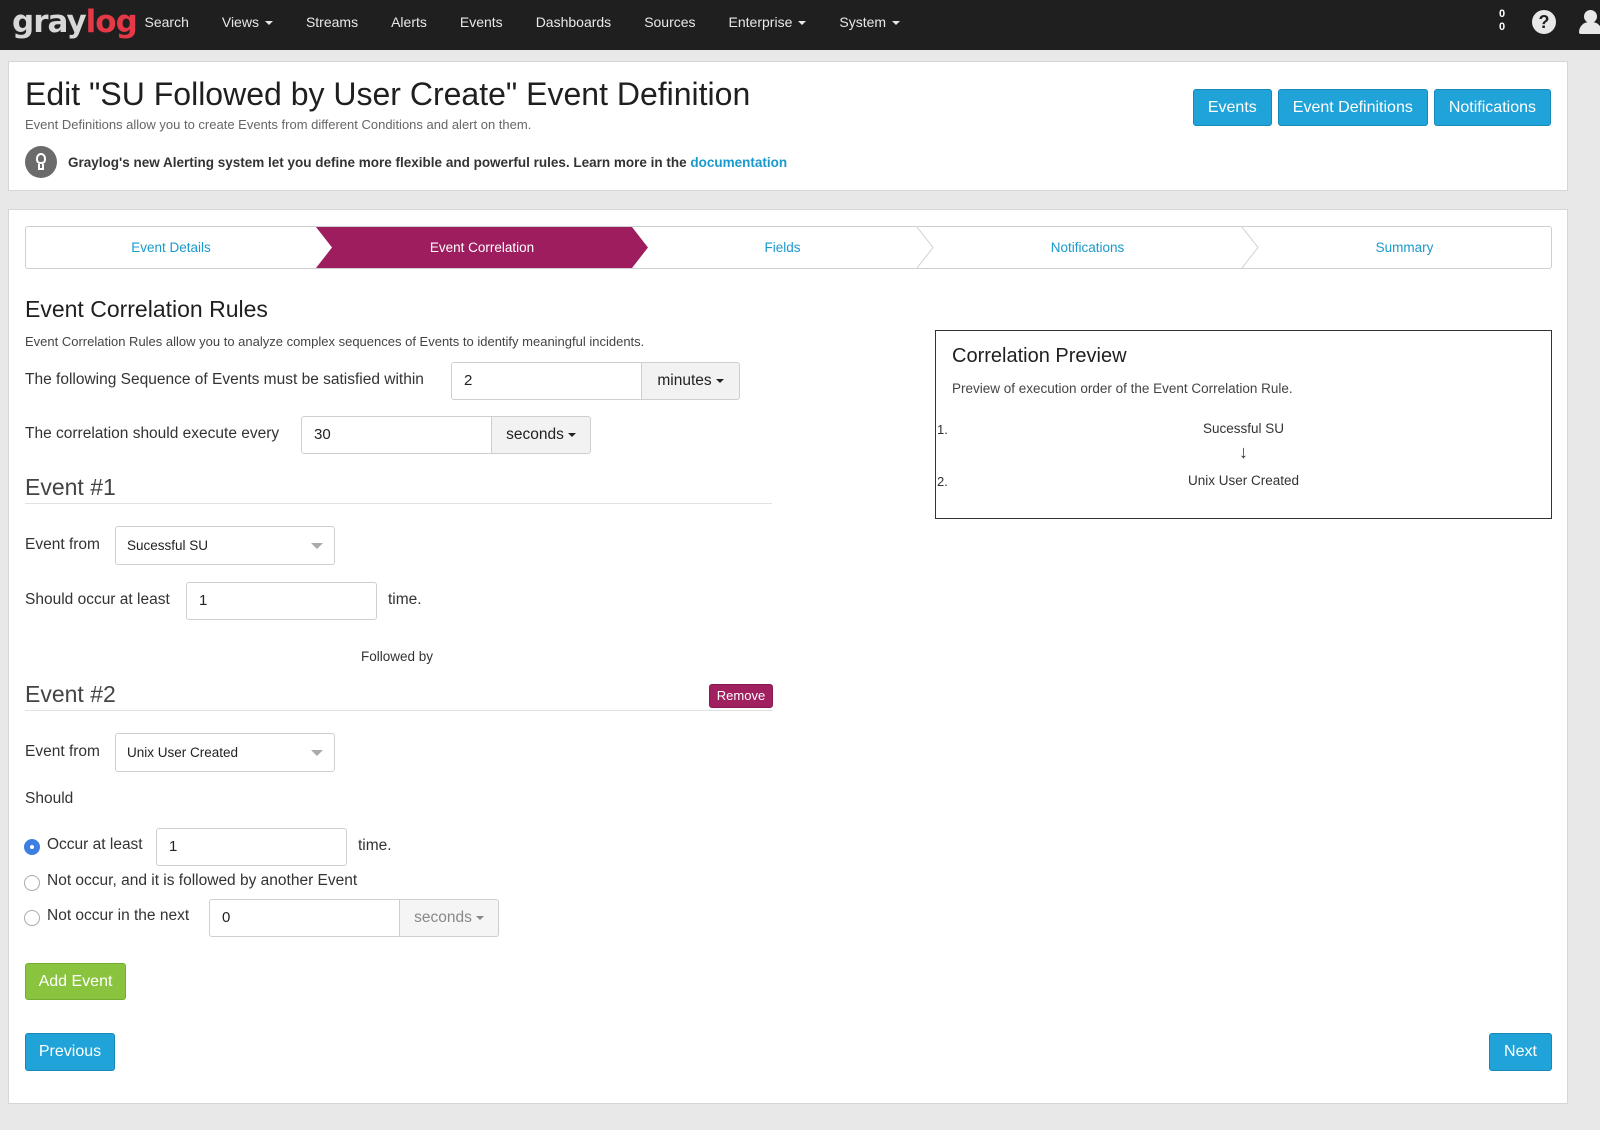 This screenshot has height=1130, width=1600. What do you see at coordinates (62, 544) in the screenshot?
I see `event-1-from-label: Event from` at bounding box center [62, 544].